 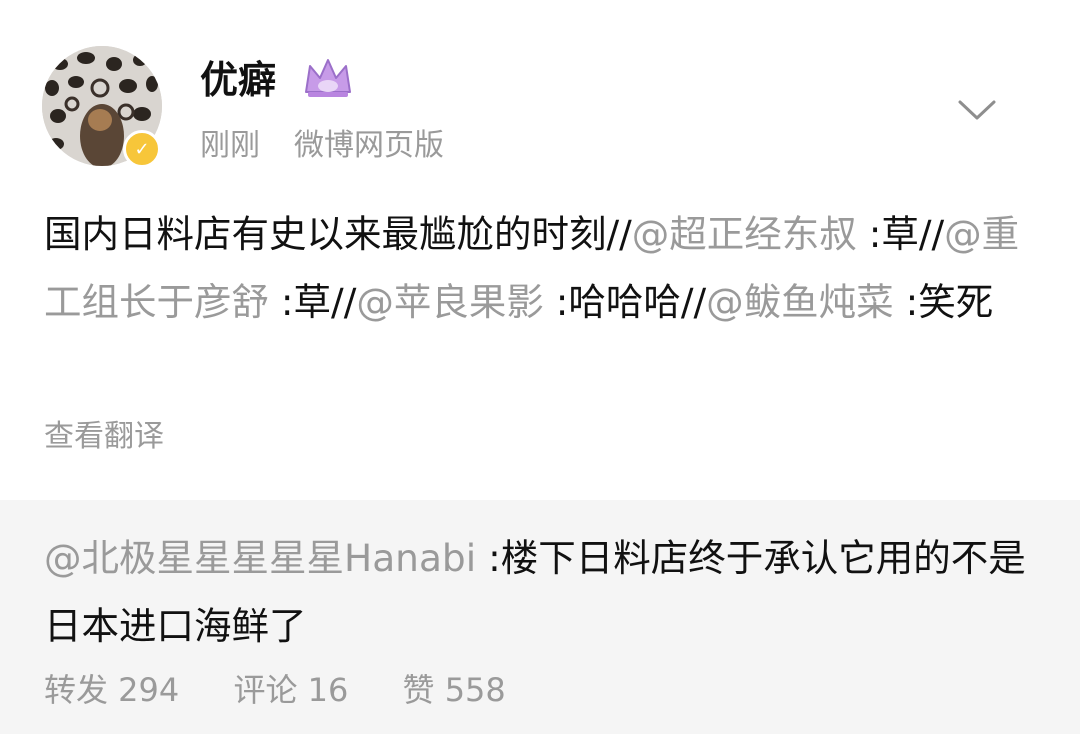 What do you see at coordinates (454, 690) in the screenshot?
I see `like-count: 赞 558` at bounding box center [454, 690].